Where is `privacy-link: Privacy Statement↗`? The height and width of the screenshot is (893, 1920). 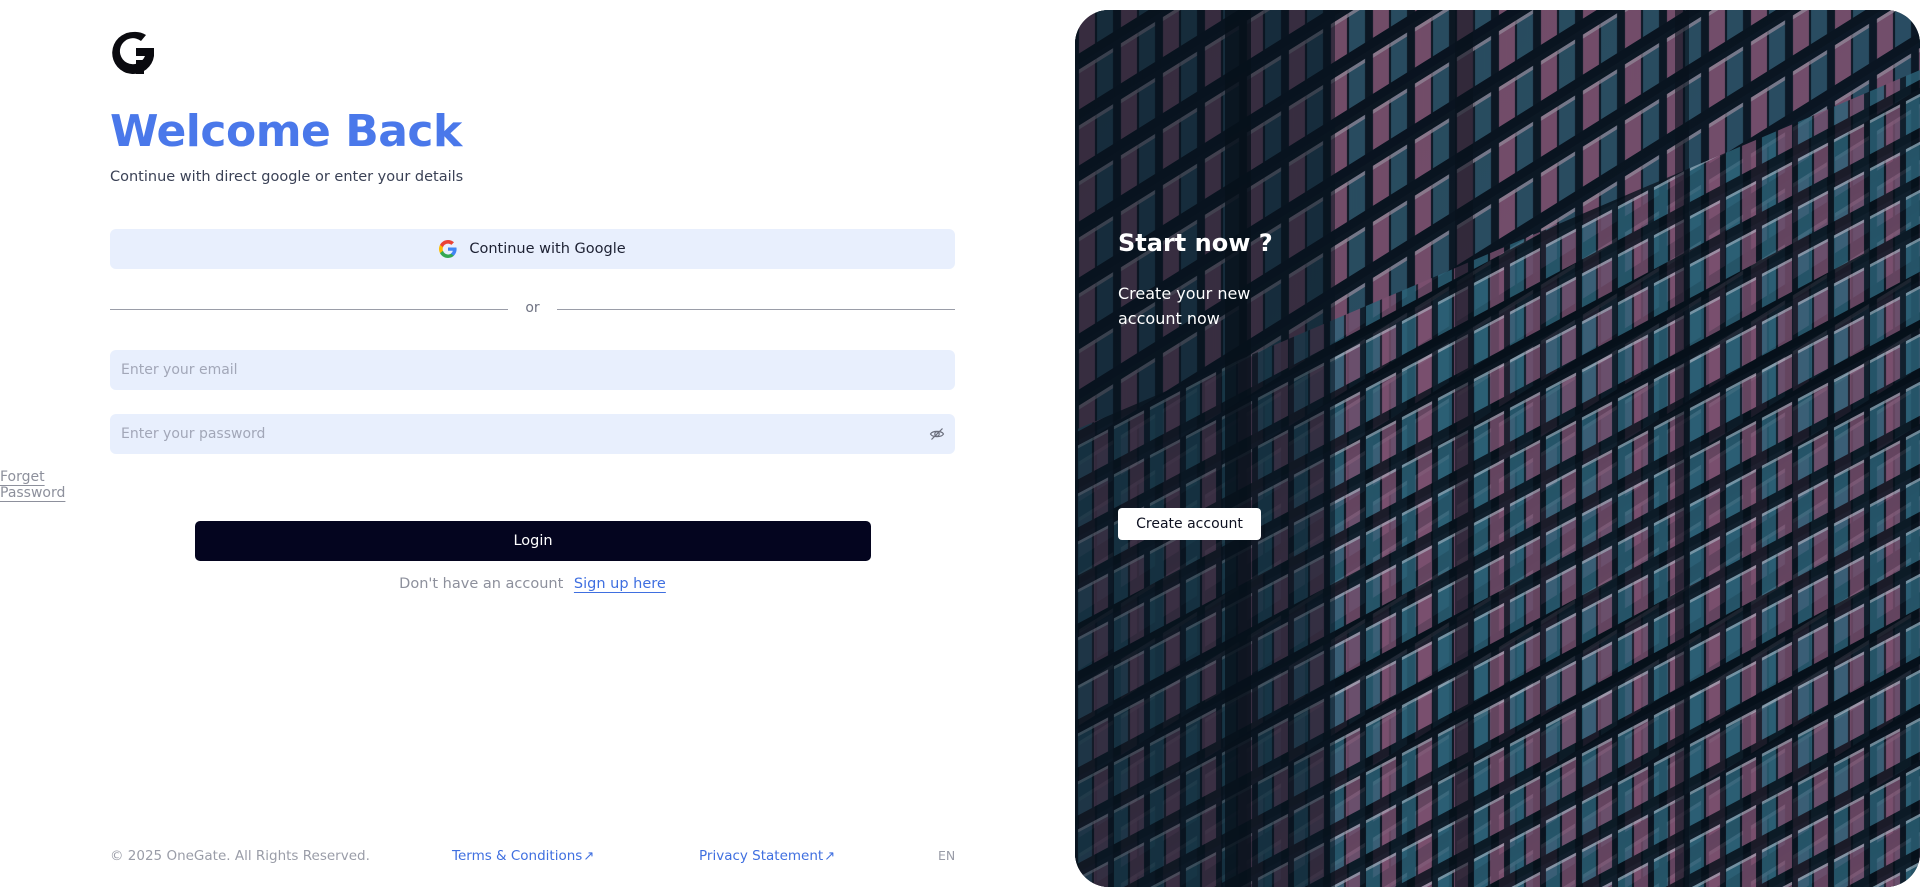
privacy-link: Privacy Statement↗ is located at coordinates (767, 856).